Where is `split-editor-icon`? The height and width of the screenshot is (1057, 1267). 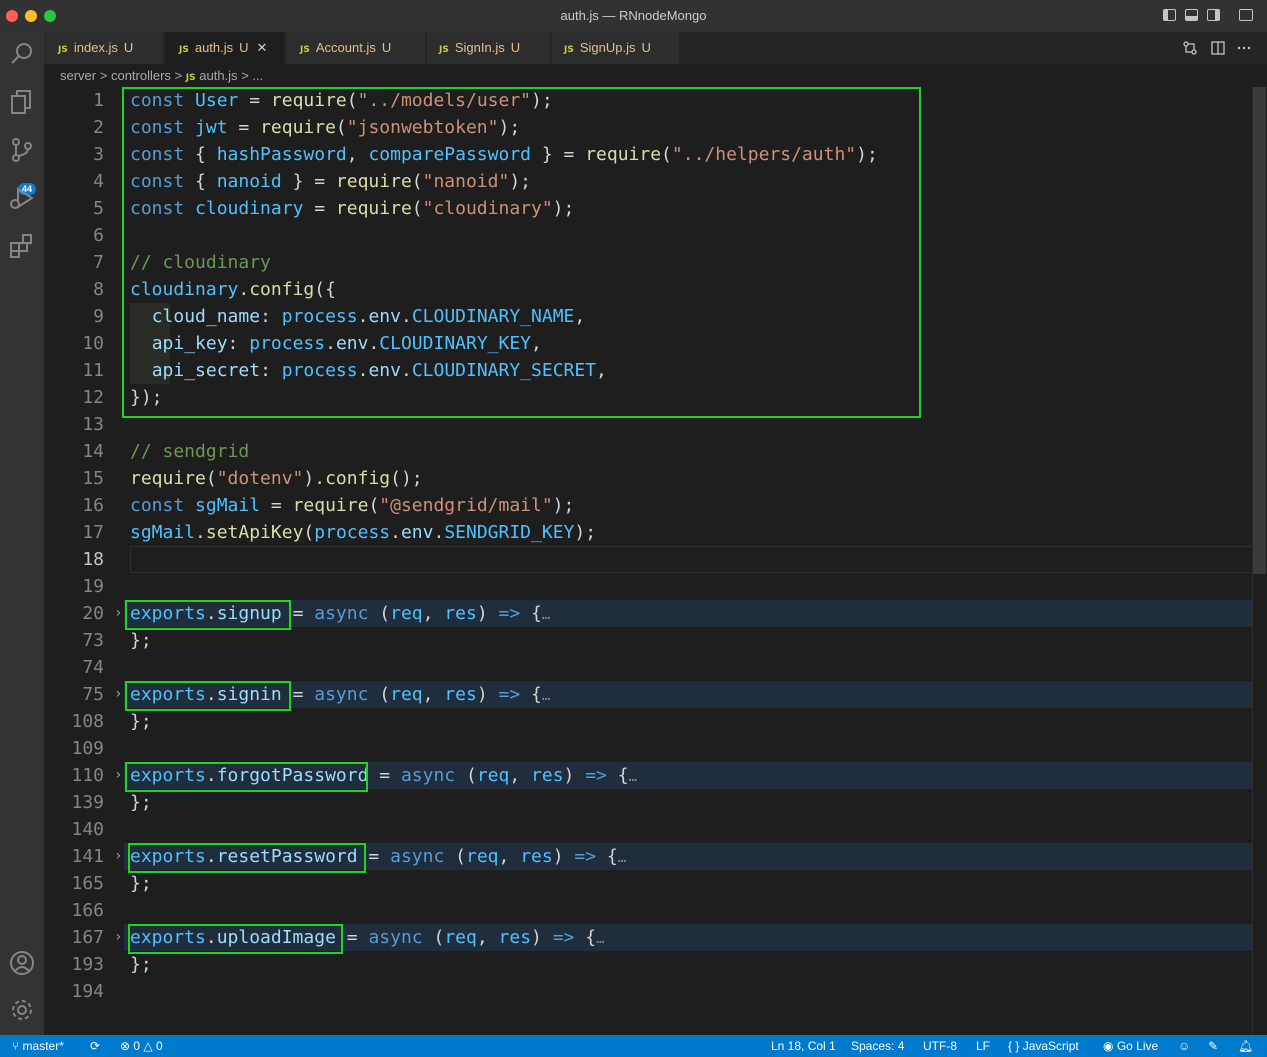
split-editor-icon is located at coordinates (1218, 48).